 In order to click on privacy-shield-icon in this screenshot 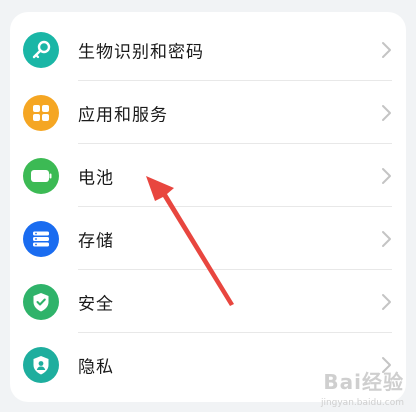, I will do `click(41, 364)`.